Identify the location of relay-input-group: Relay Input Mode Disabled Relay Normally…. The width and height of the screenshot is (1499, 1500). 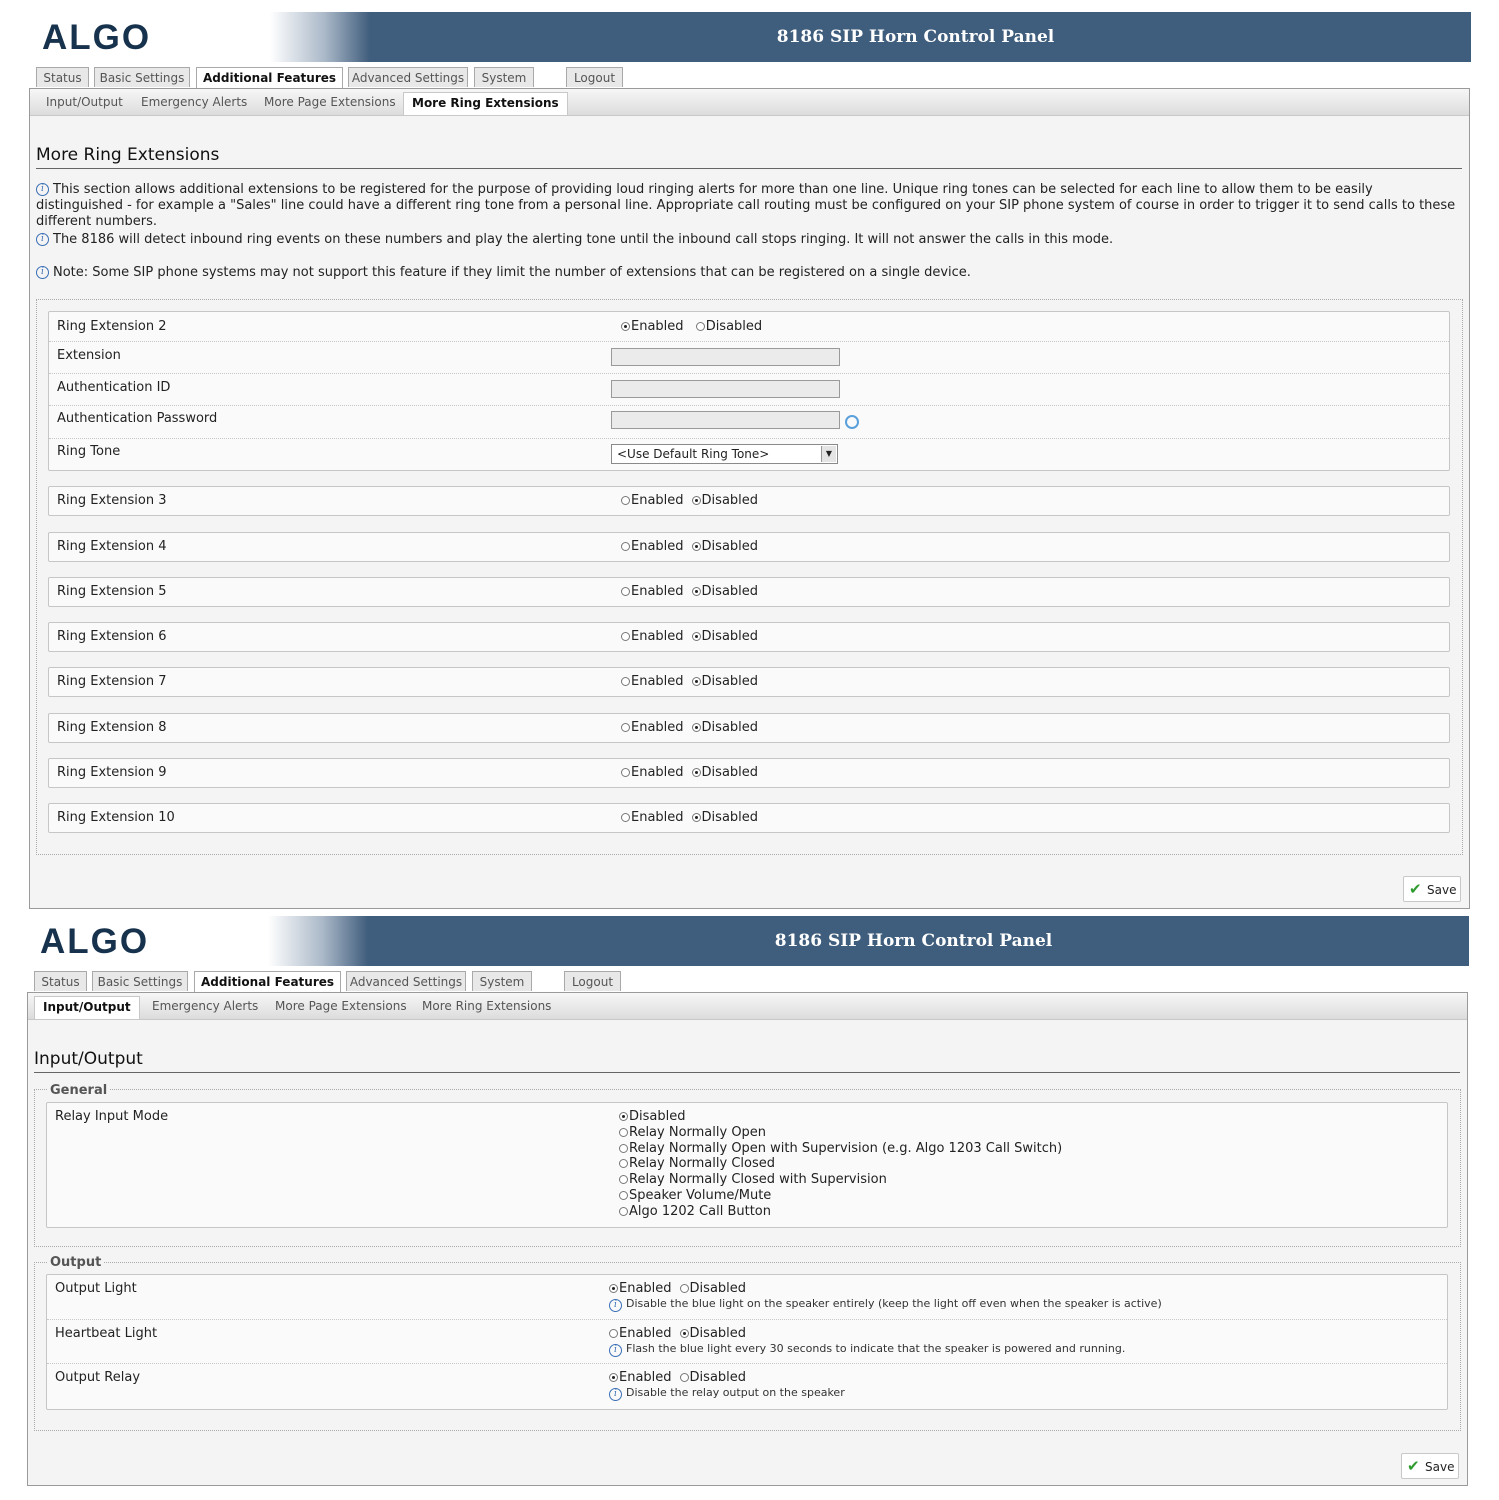
(747, 1165).